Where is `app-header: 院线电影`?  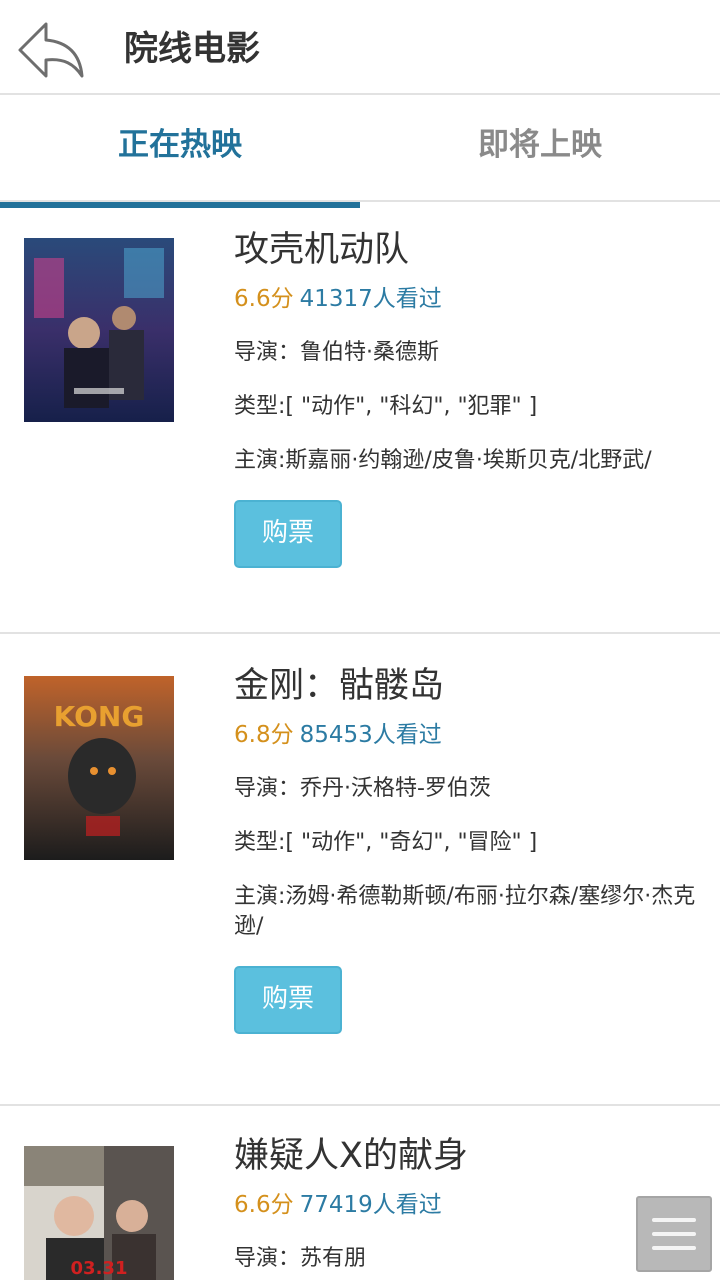 app-header: 院线电影 is located at coordinates (360, 47).